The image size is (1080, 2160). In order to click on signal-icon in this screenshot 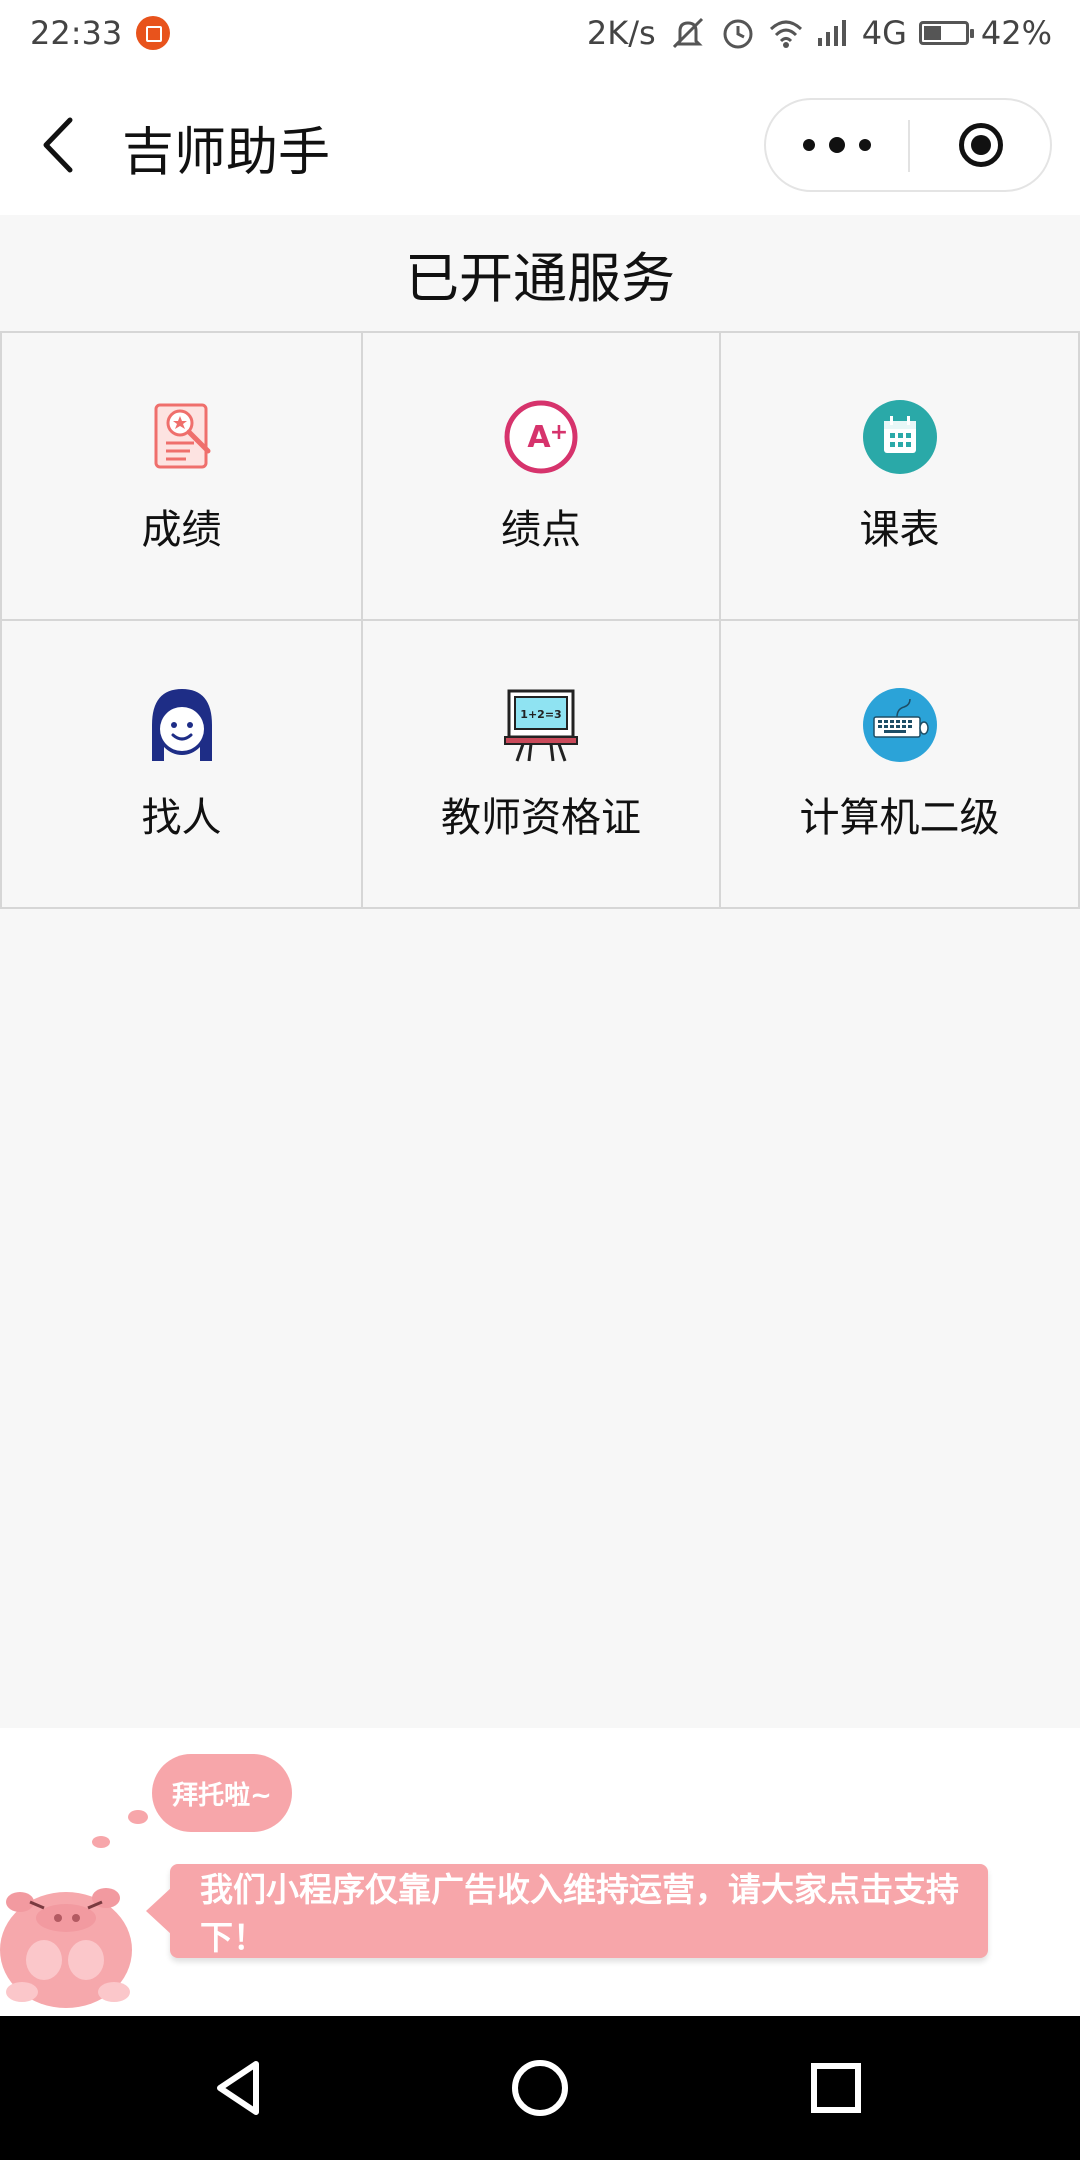, I will do `click(833, 33)`.